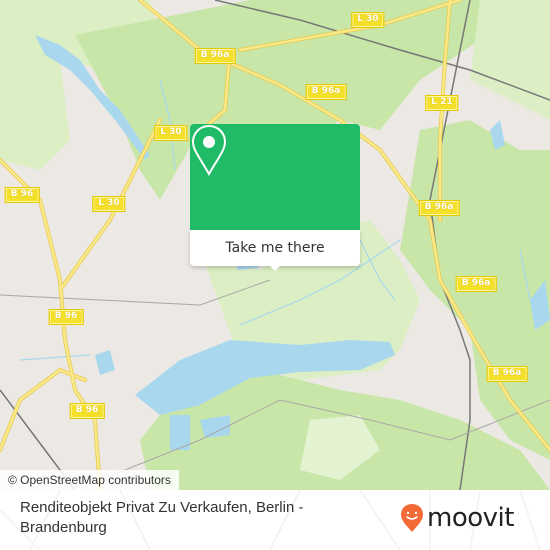 The width and height of the screenshot is (550, 550). Describe the element at coordinates (470, 518) in the screenshot. I see `moovit-wordmark: moovit` at that location.